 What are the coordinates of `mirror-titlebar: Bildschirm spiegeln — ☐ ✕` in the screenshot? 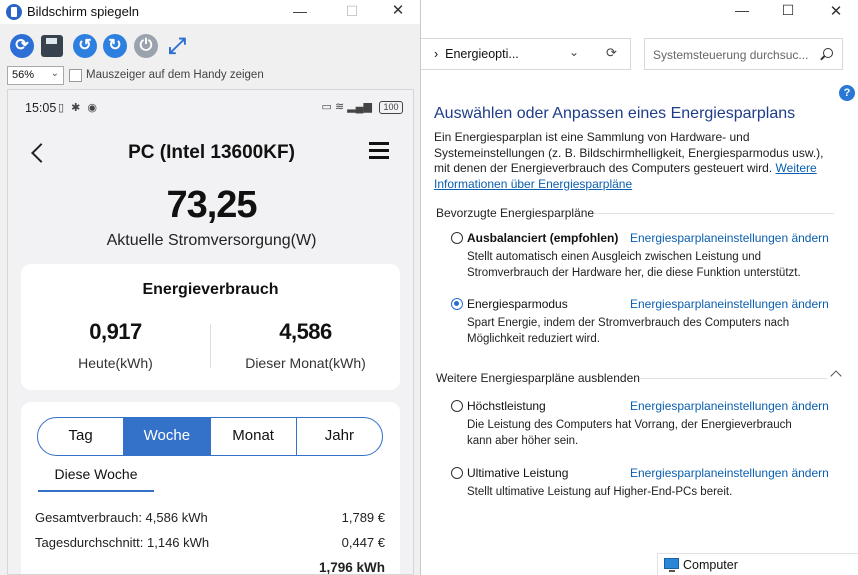 It's located at (210, 12).